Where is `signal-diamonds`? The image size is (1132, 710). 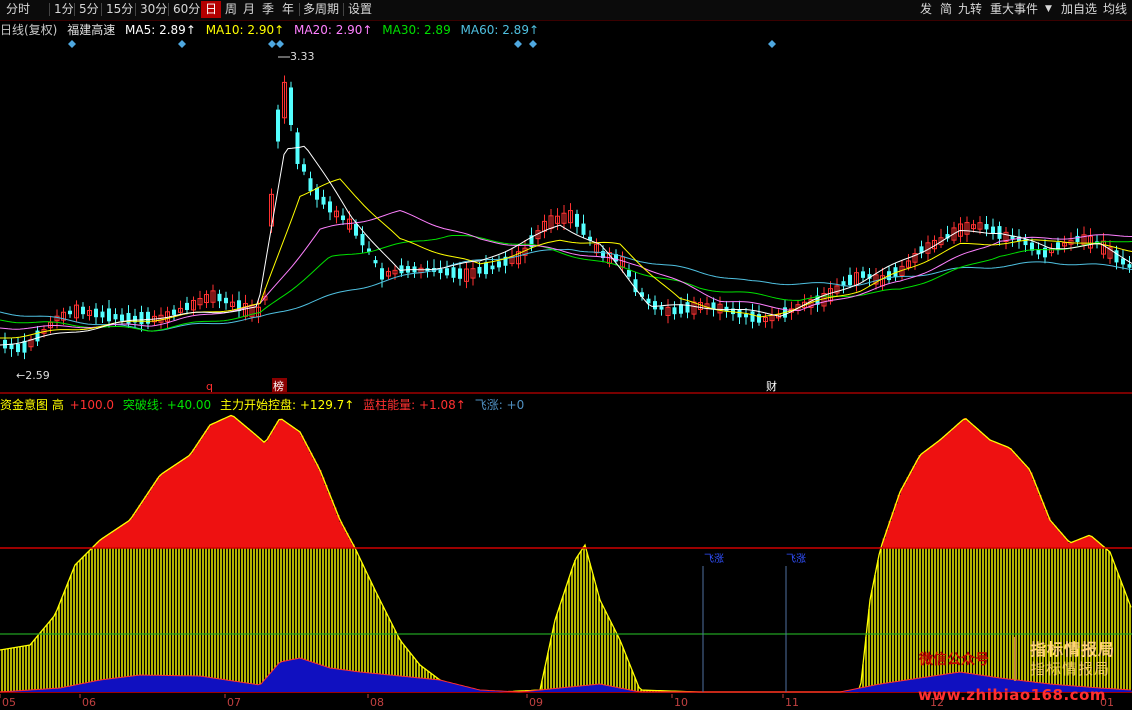 signal-diamonds is located at coordinates (422, 44).